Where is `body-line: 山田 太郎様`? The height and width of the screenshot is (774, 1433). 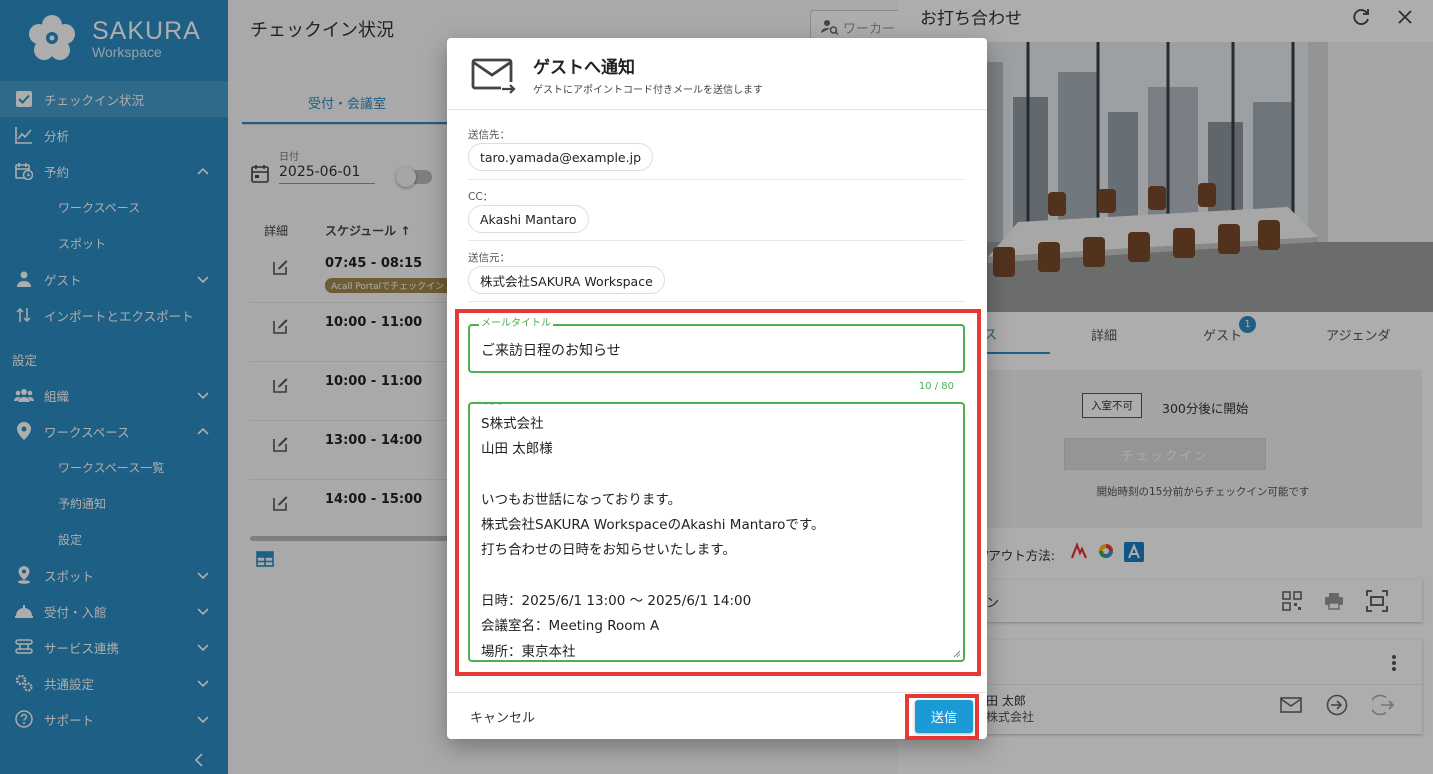
body-line: 山田 太郎様 is located at coordinates (517, 449).